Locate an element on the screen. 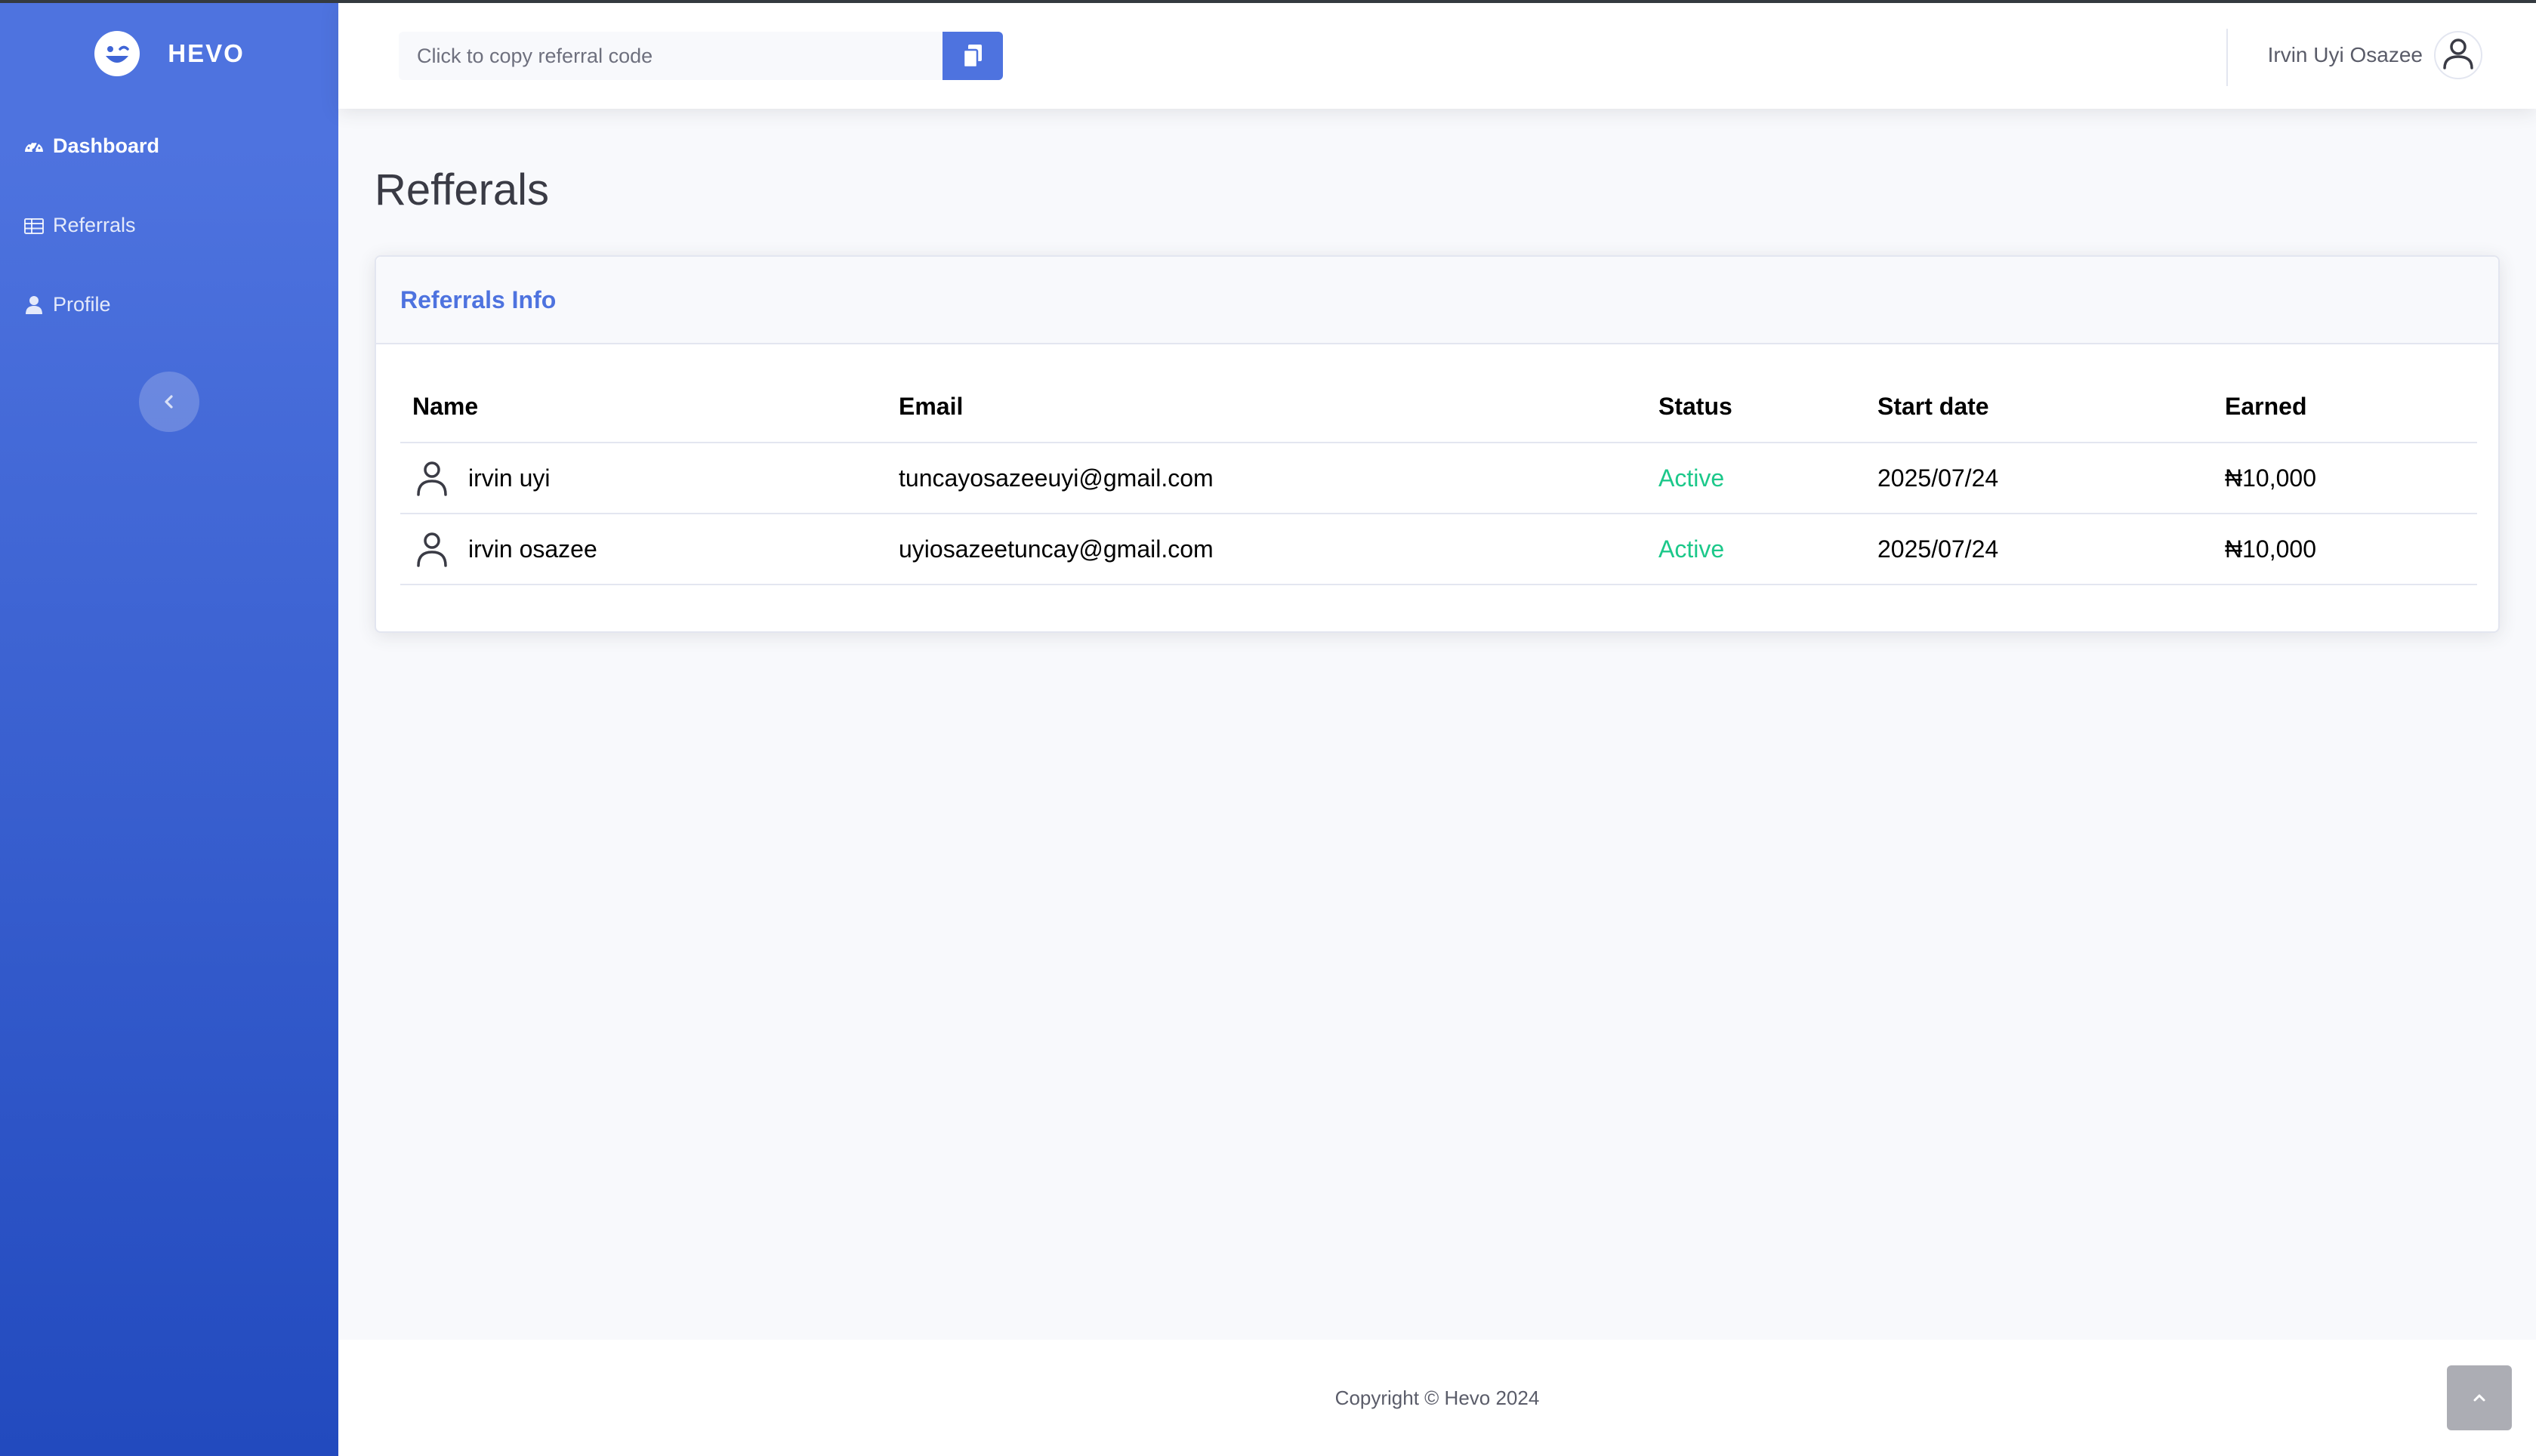 The height and width of the screenshot is (1456, 2536). name-cell: irvin uyi is located at coordinates (644, 478).